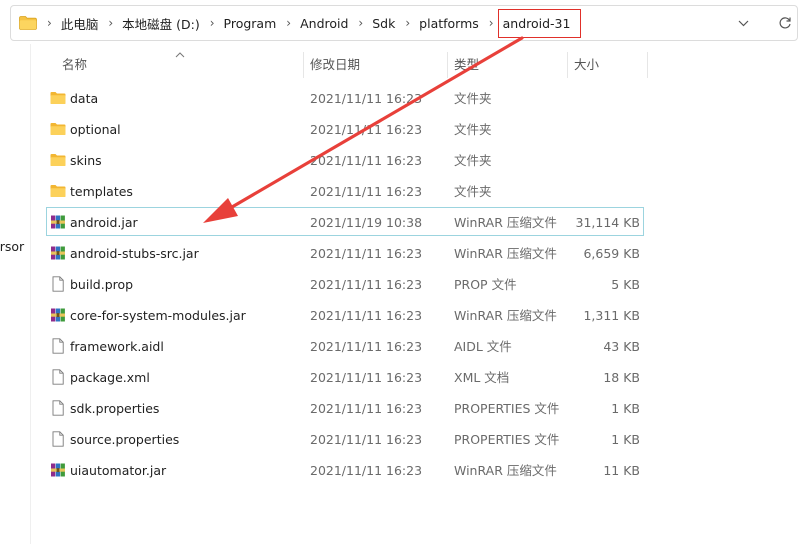  Describe the element at coordinates (621, 377) in the screenshot. I see `file-size: 18 KB` at that location.